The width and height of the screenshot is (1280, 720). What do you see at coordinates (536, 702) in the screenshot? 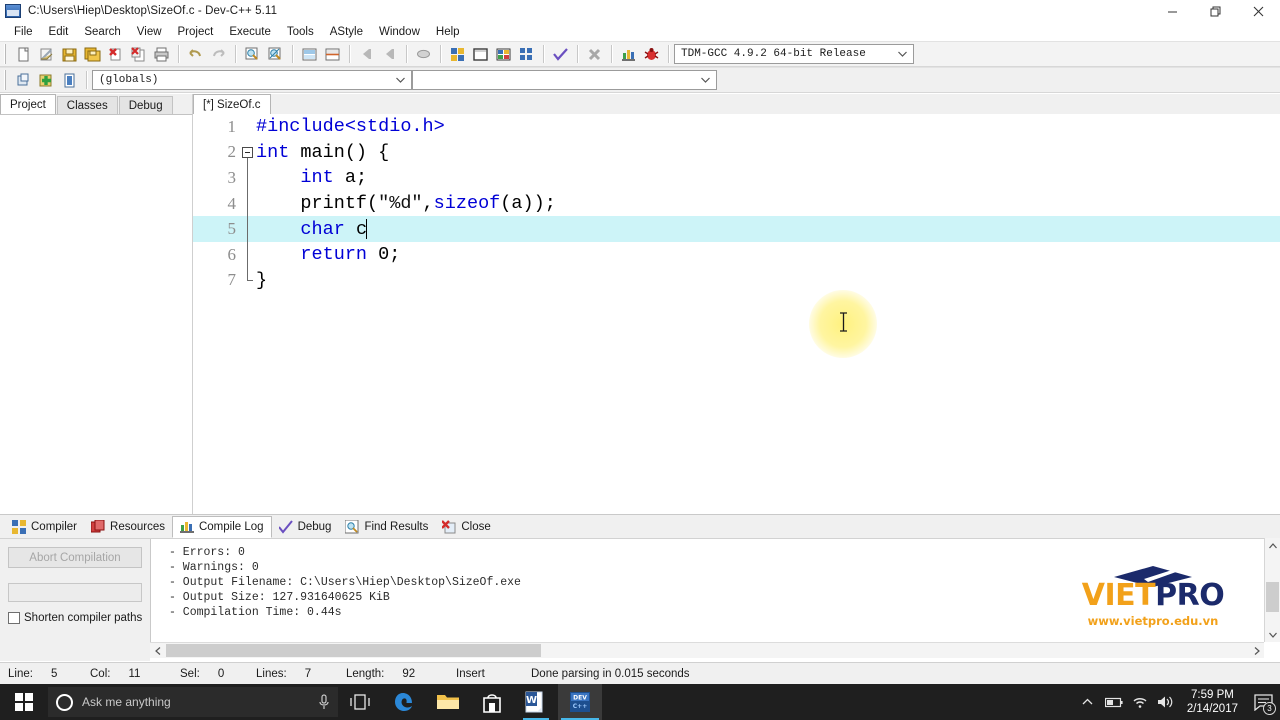
I see `taskbar-word: W` at bounding box center [536, 702].